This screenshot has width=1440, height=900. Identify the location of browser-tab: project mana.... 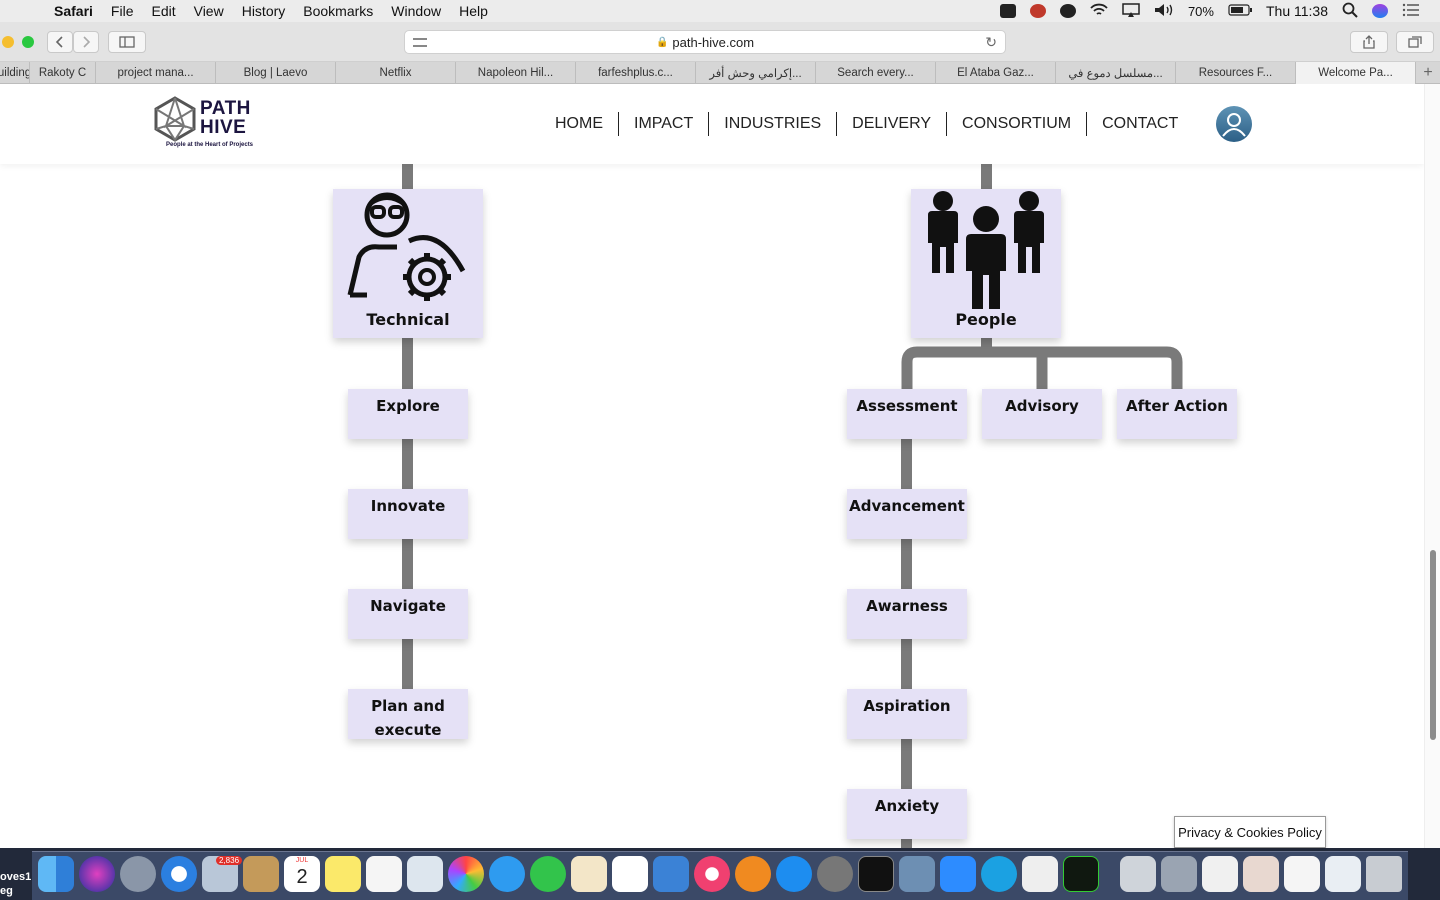
(156, 73).